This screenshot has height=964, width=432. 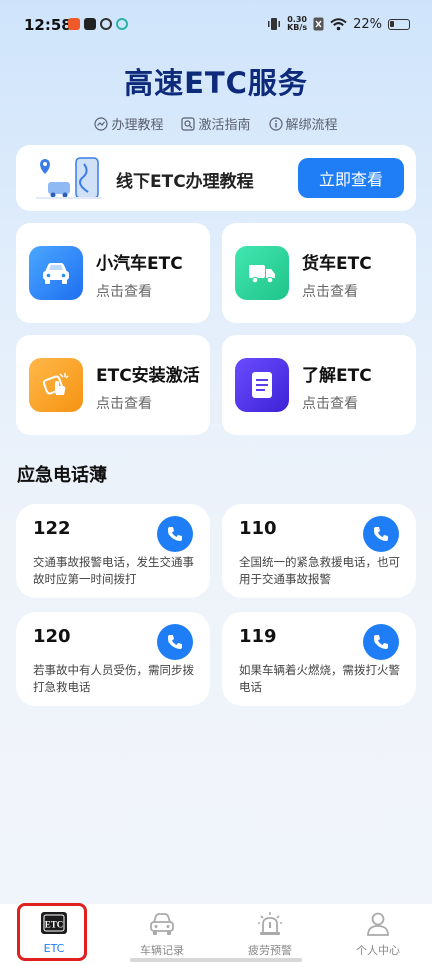 What do you see at coordinates (62, 475) in the screenshot?
I see `emergency-section-title: 应急电话薄` at bounding box center [62, 475].